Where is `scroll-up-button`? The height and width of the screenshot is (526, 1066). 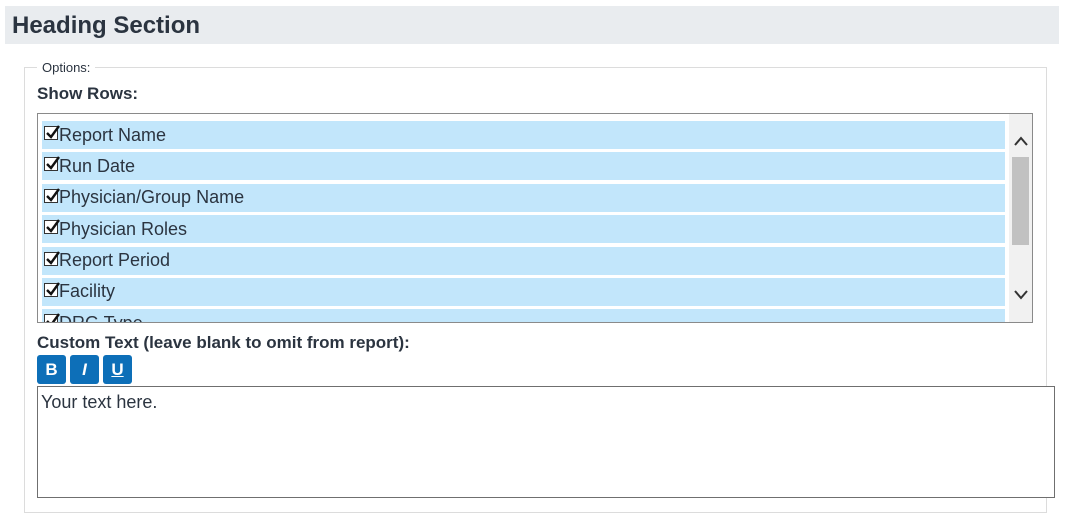
scroll-up-button is located at coordinates (1020, 141).